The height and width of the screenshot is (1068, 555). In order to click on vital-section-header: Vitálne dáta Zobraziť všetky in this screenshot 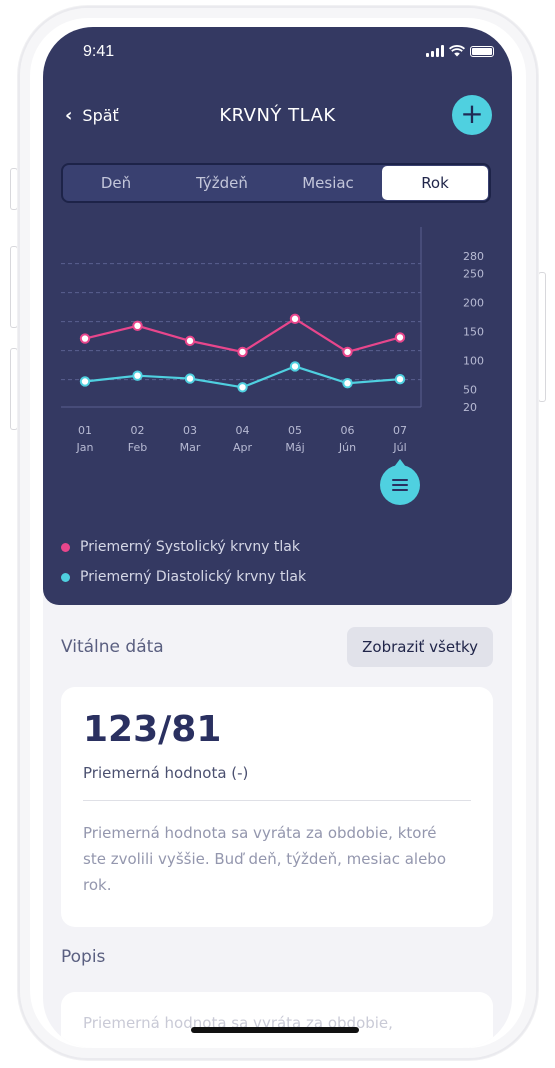, I will do `click(277, 647)`.